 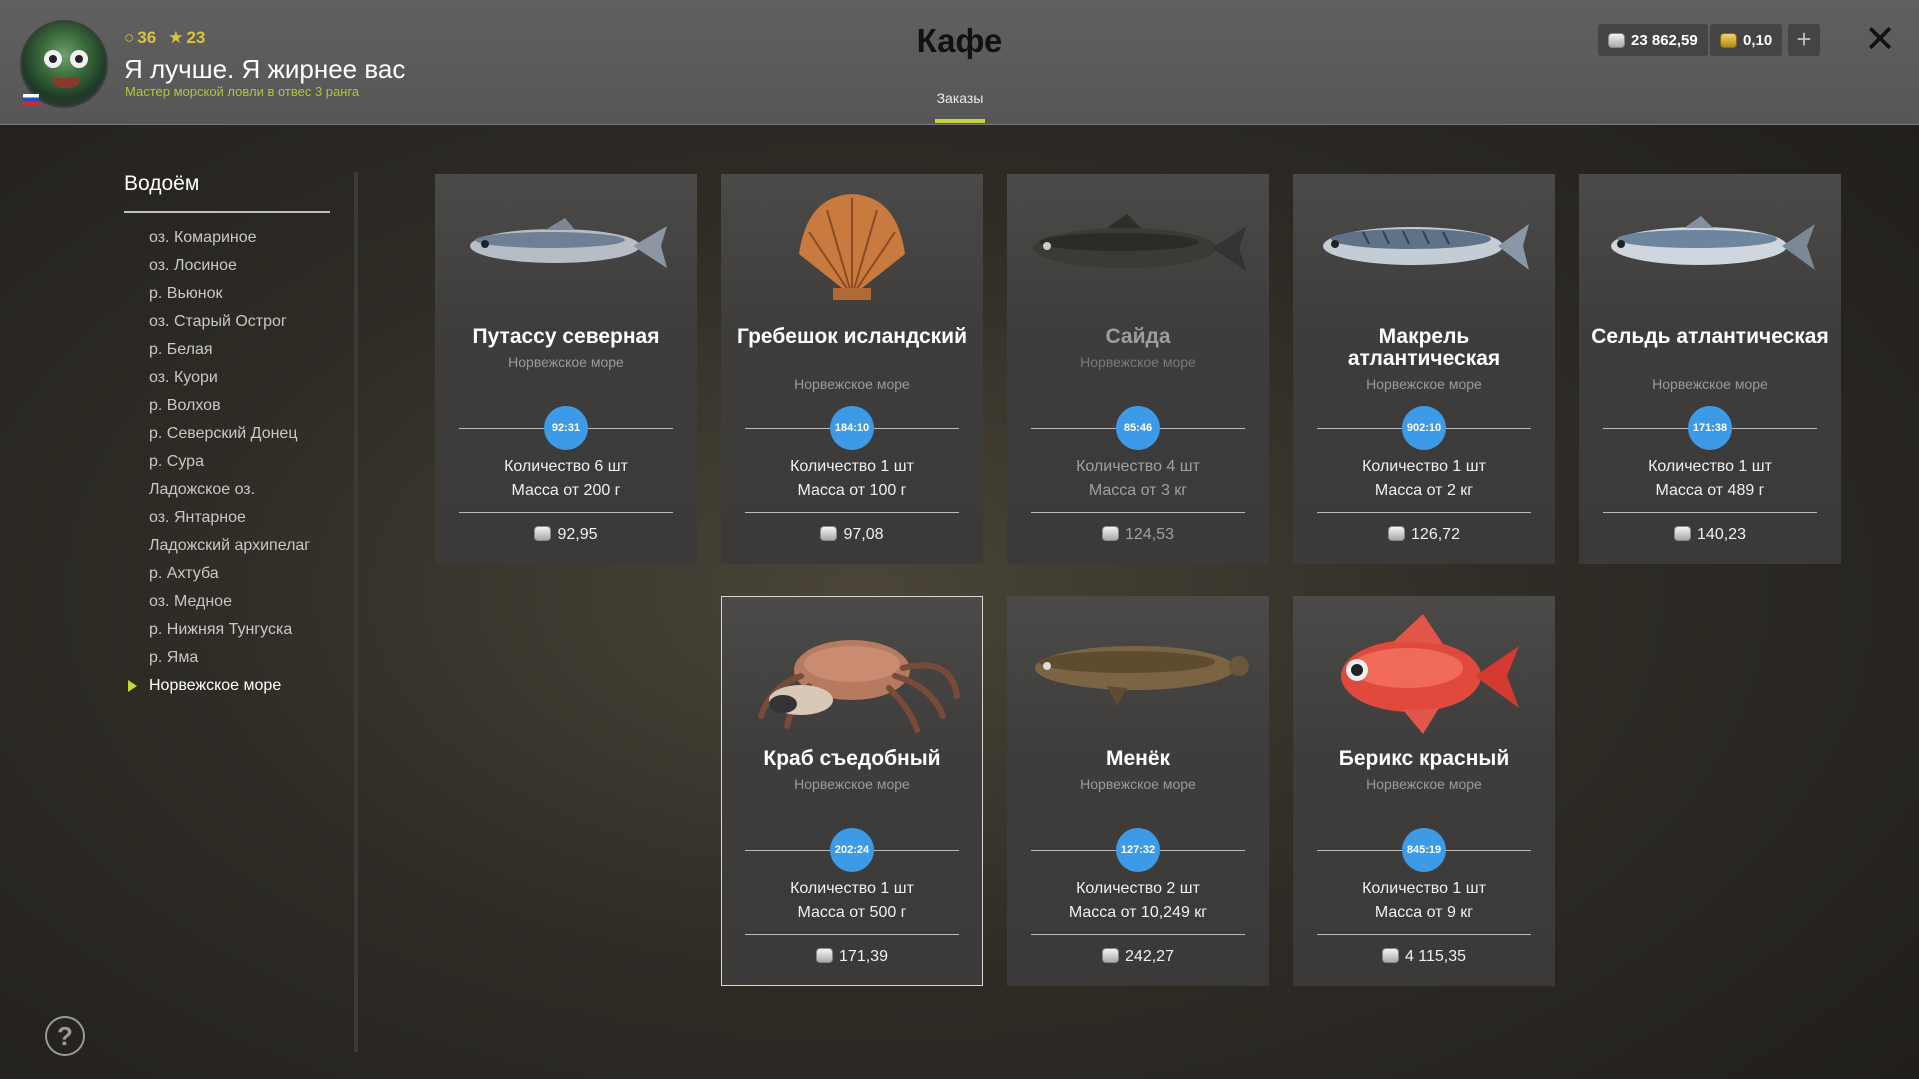 I want to click on order-price: 242,27, so click(x=1138, y=957).